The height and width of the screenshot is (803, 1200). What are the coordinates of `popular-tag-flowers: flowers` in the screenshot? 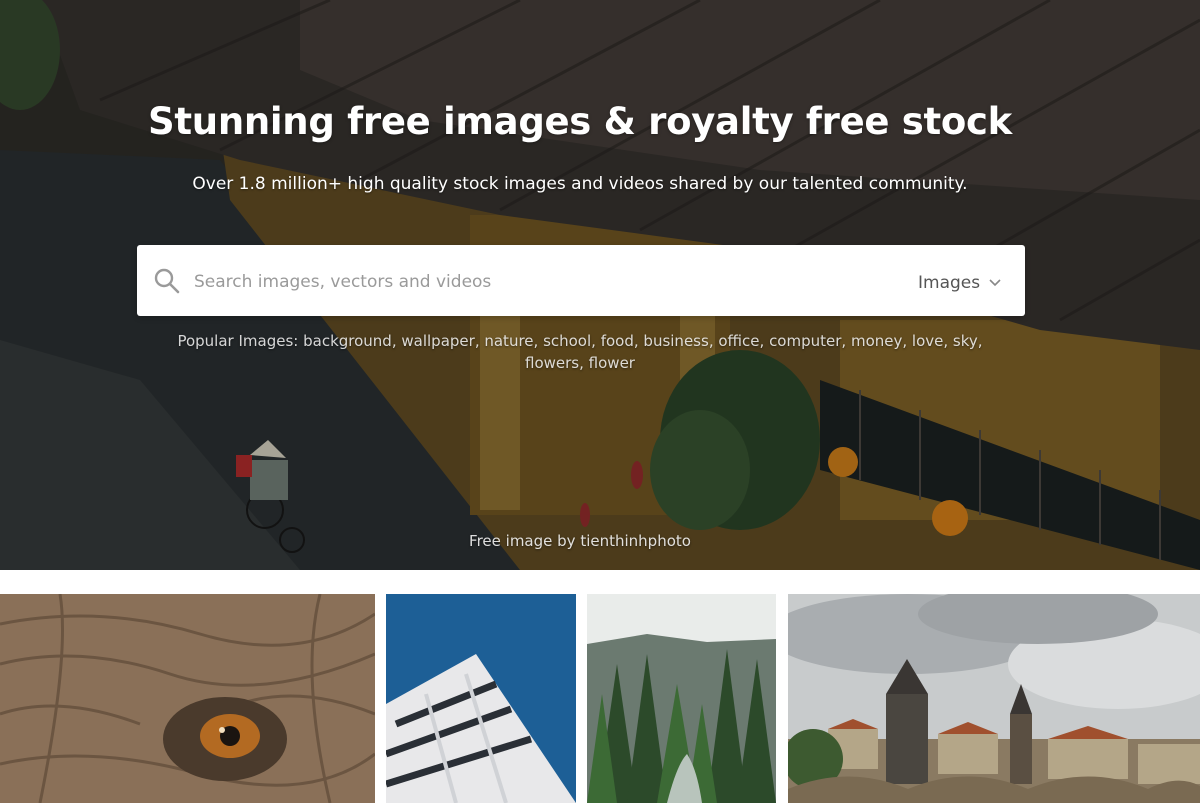 It's located at (552, 363).